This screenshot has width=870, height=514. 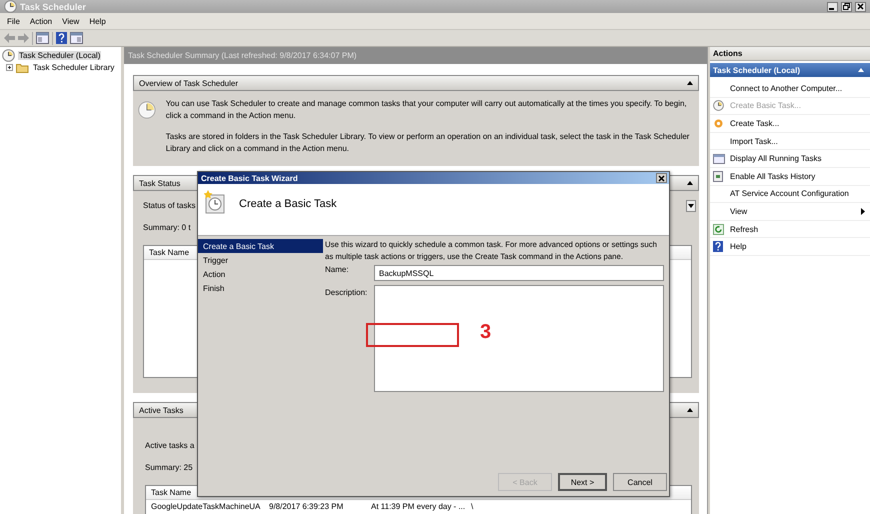 I want to click on step-number: 3, so click(x=486, y=332).